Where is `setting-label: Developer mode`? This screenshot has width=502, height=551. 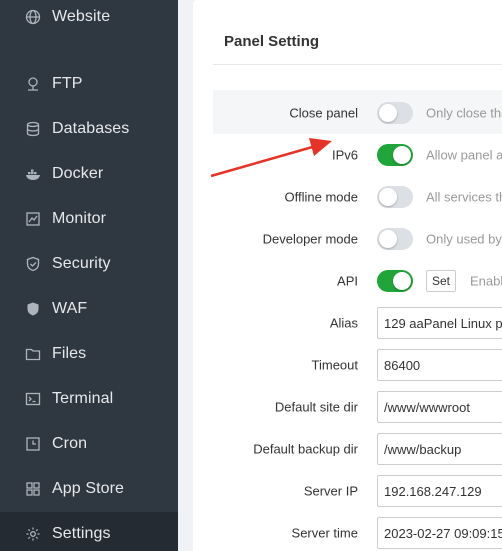 setting-label: Developer mode is located at coordinates (310, 239).